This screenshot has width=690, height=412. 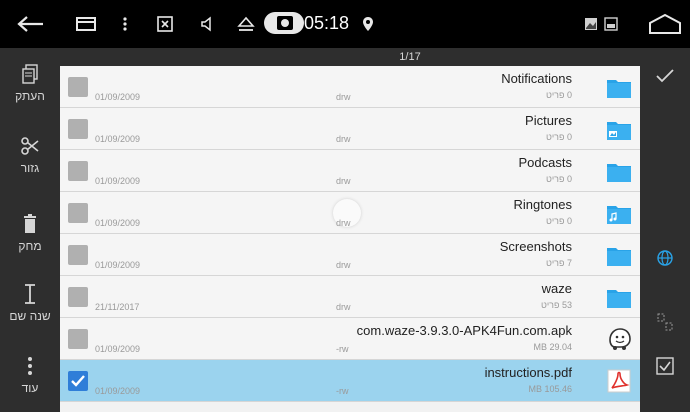 I want to click on list-item: 01/09/2009 drw Screenshots 7 פריט, so click(x=350, y=255).